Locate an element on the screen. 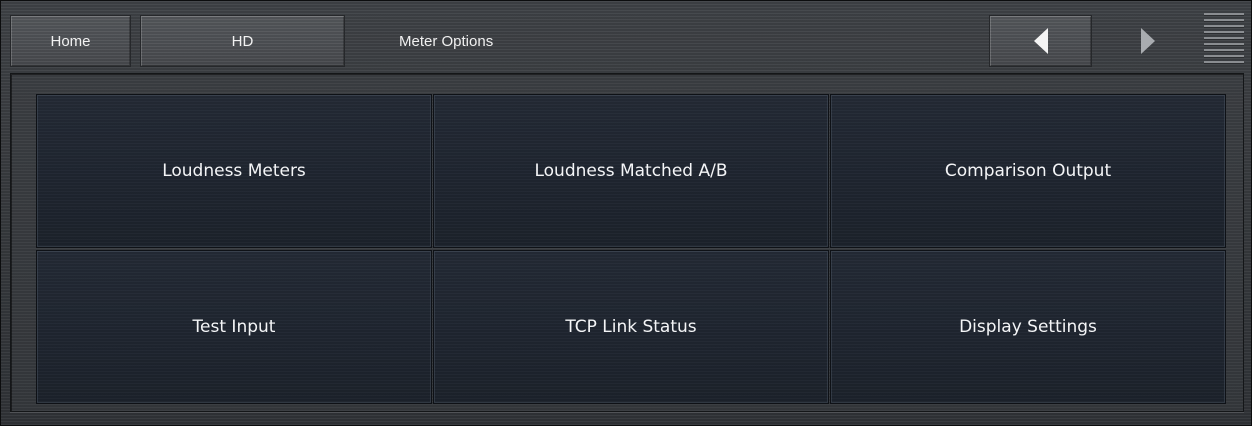 Image resolution: width=1252 pixels, height=426 pixels. tile-label: Display Settings is located at coordinates (1028, 327).